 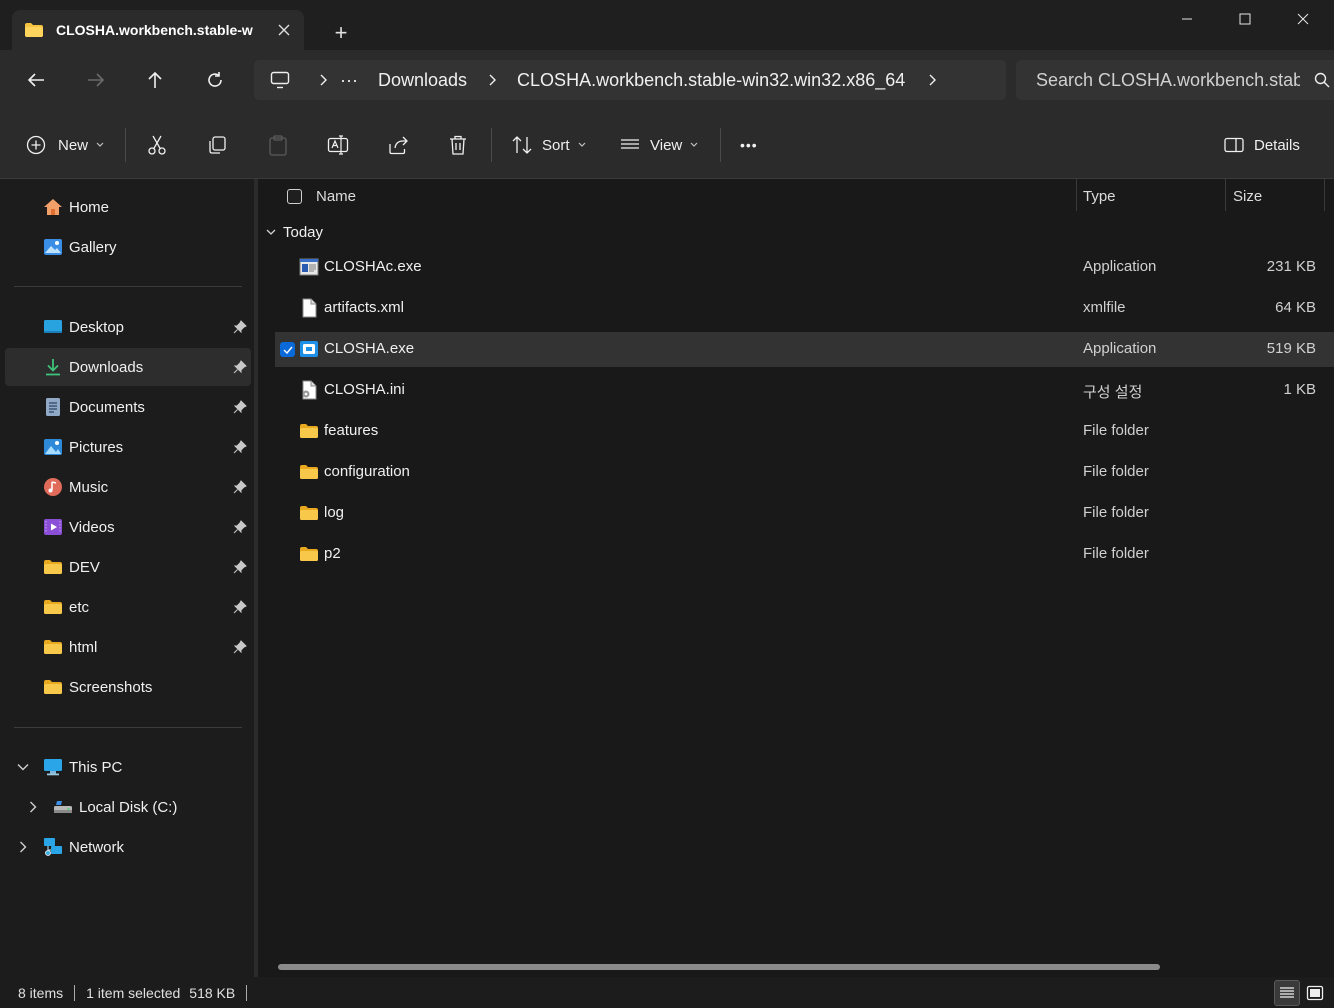 What do you see at coordinates (128, 687) in the screenshot?
I see `sidebar-item-screenshots: Screenshots` at bounding box center [128, 687].